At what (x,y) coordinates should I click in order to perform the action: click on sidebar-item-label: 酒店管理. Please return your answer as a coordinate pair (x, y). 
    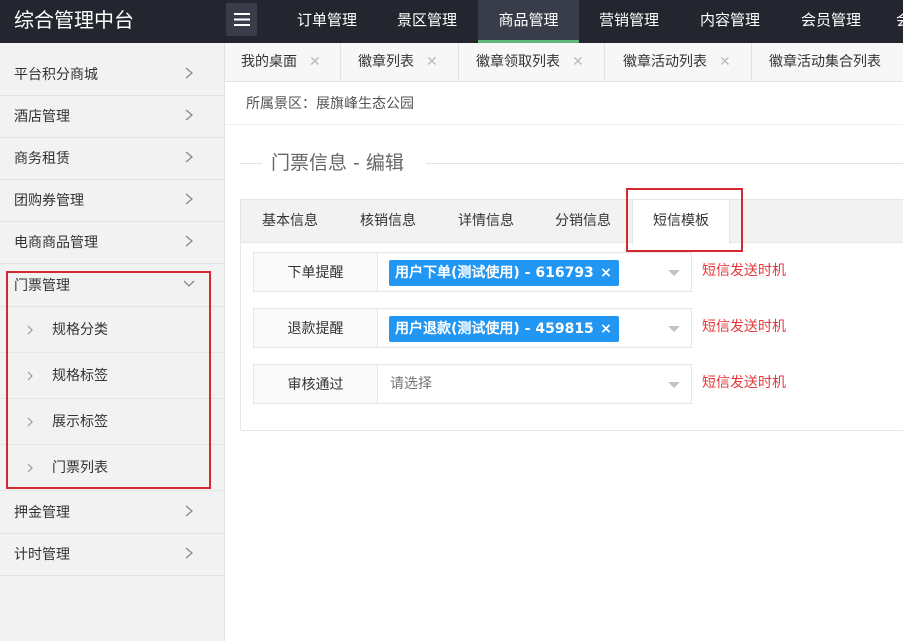
    Looking at the image, I should click on (42, 117).